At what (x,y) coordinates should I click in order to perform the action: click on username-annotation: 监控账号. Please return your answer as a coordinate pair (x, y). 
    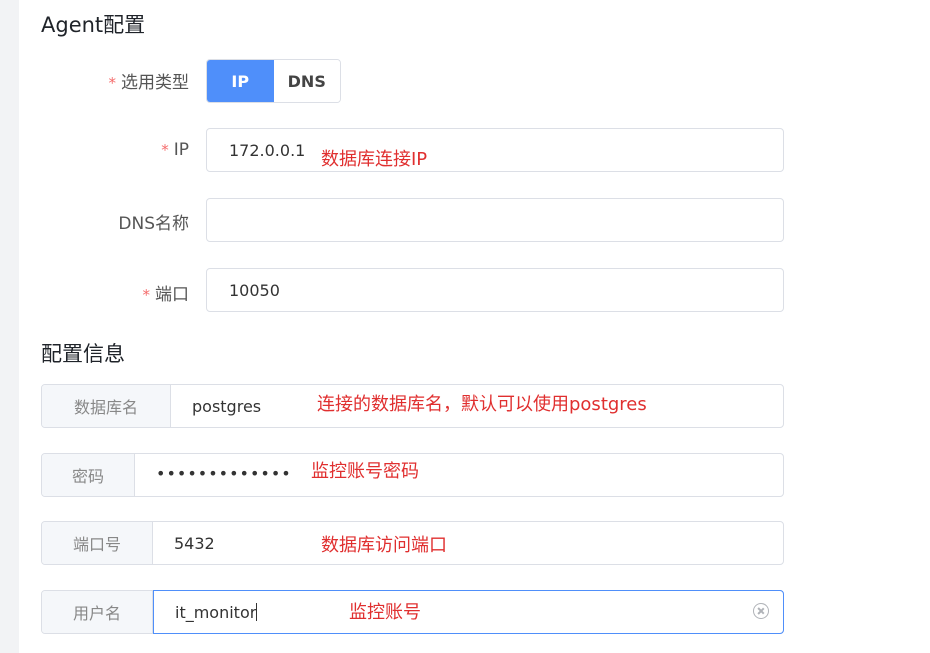
    Looking at the image, I should click on (385, 612).